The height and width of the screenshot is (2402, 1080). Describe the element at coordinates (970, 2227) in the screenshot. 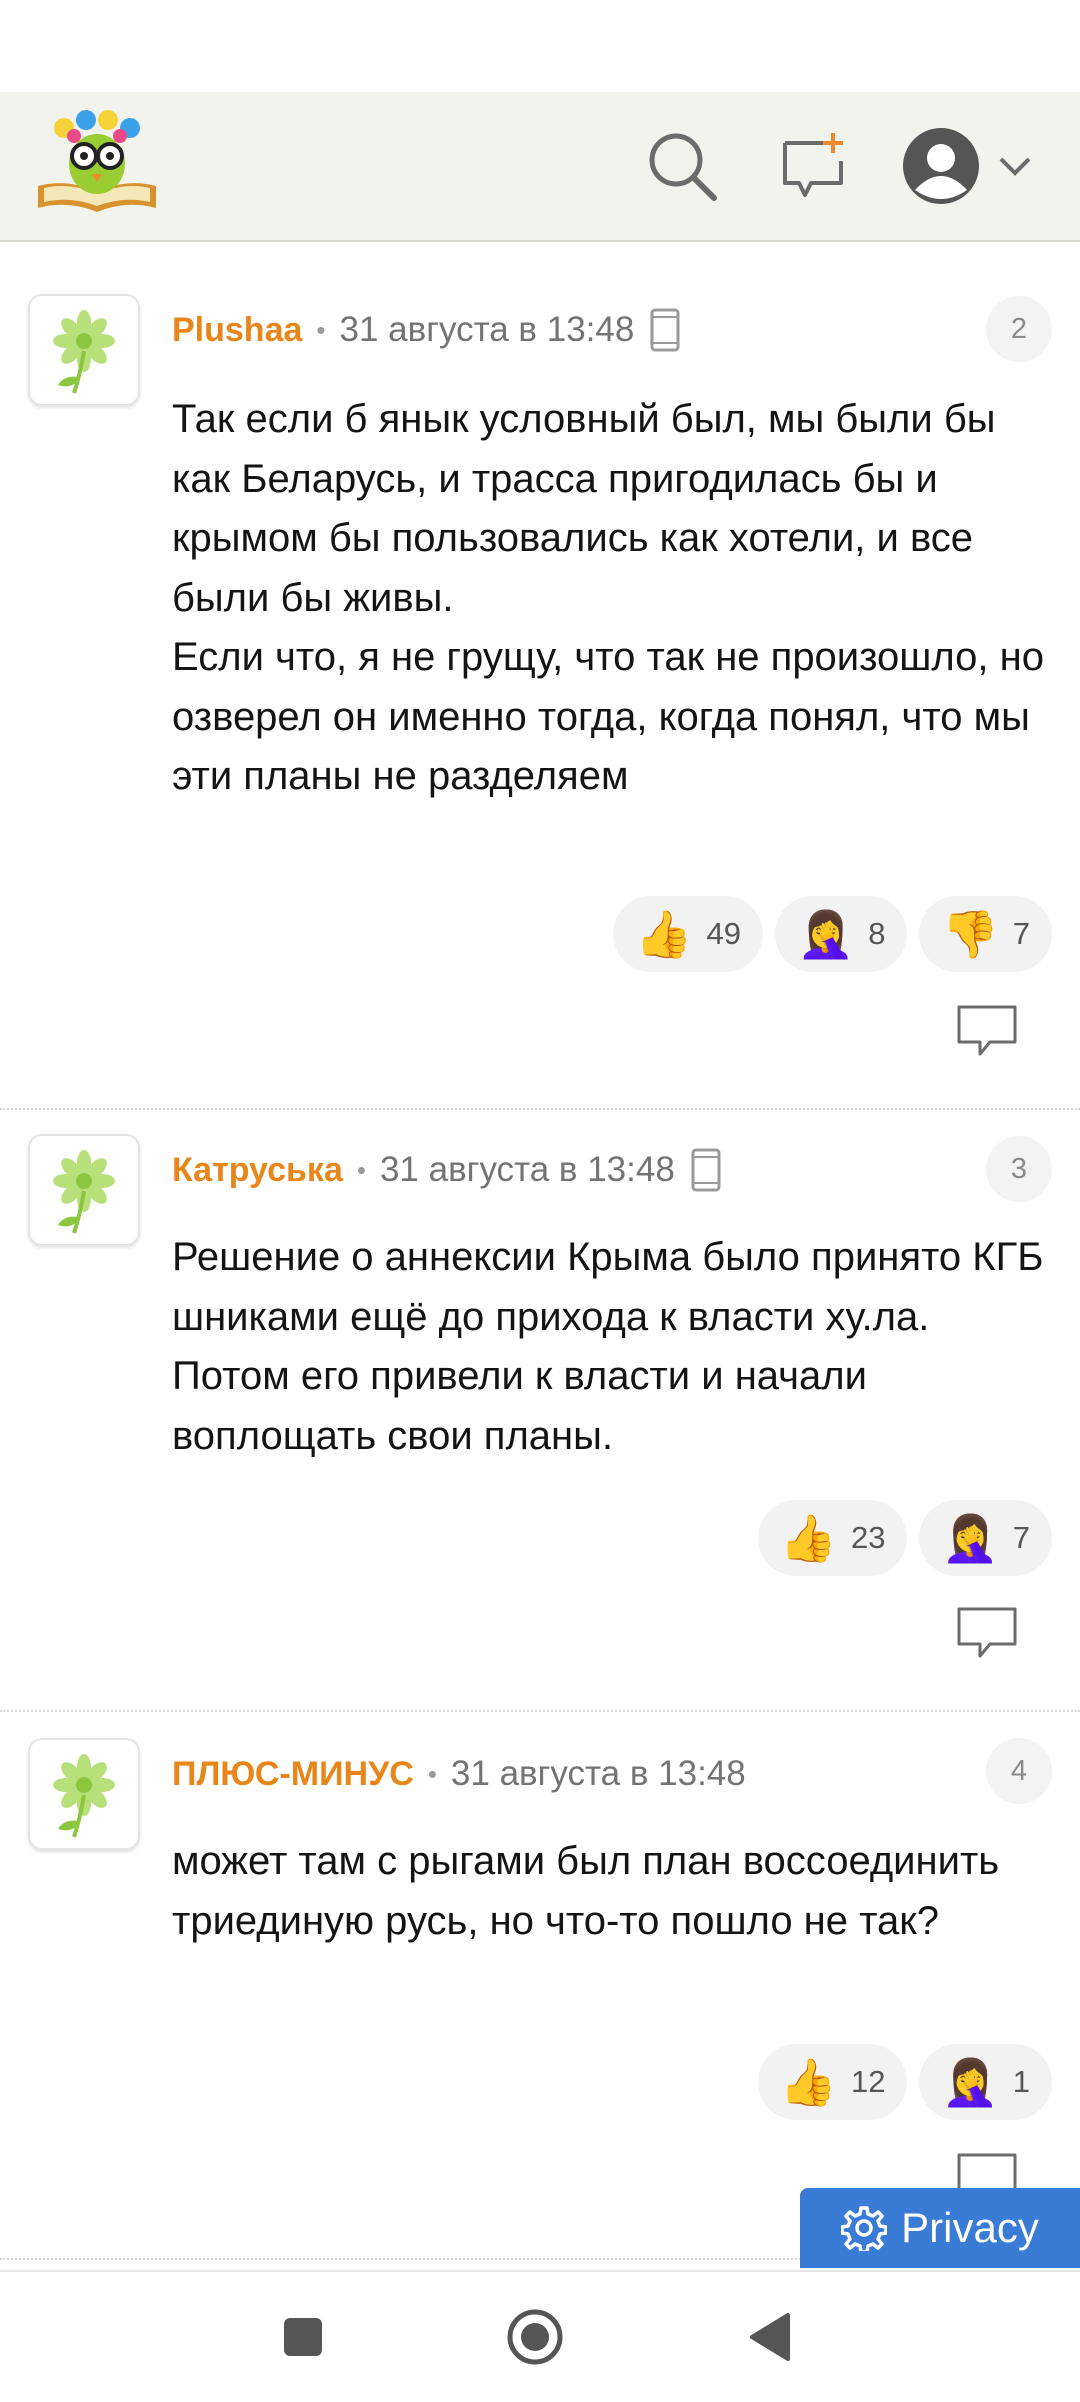

I see `privacy-label: Privacy` at that location.